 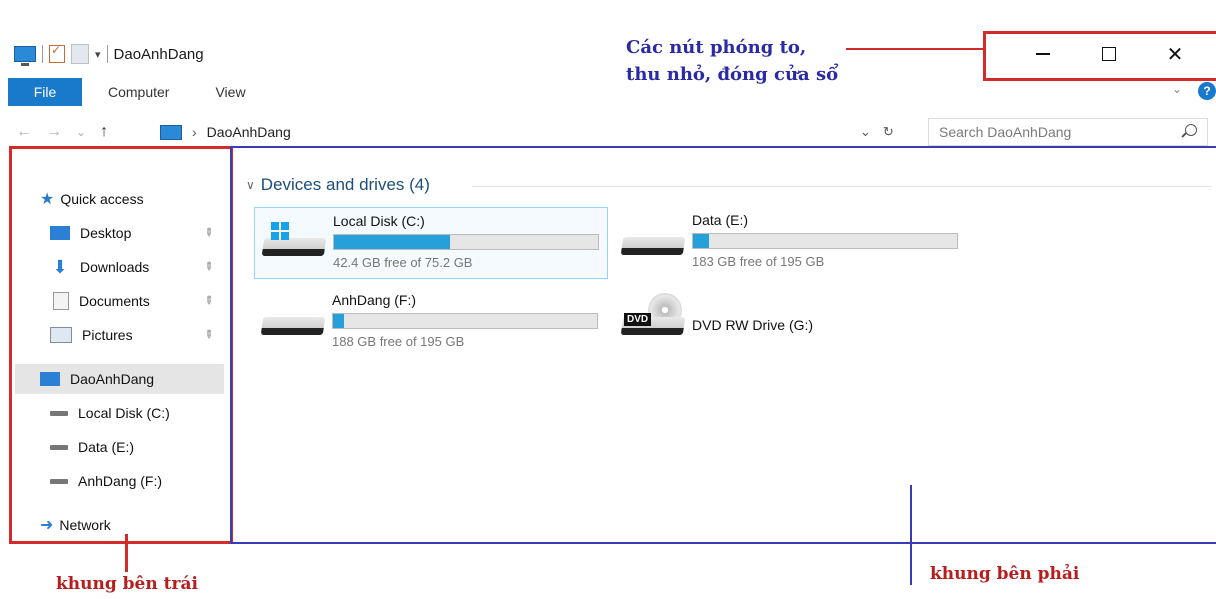 I want to click on search-input: Search DaoAnhDang, so click(x=1068, y=132).